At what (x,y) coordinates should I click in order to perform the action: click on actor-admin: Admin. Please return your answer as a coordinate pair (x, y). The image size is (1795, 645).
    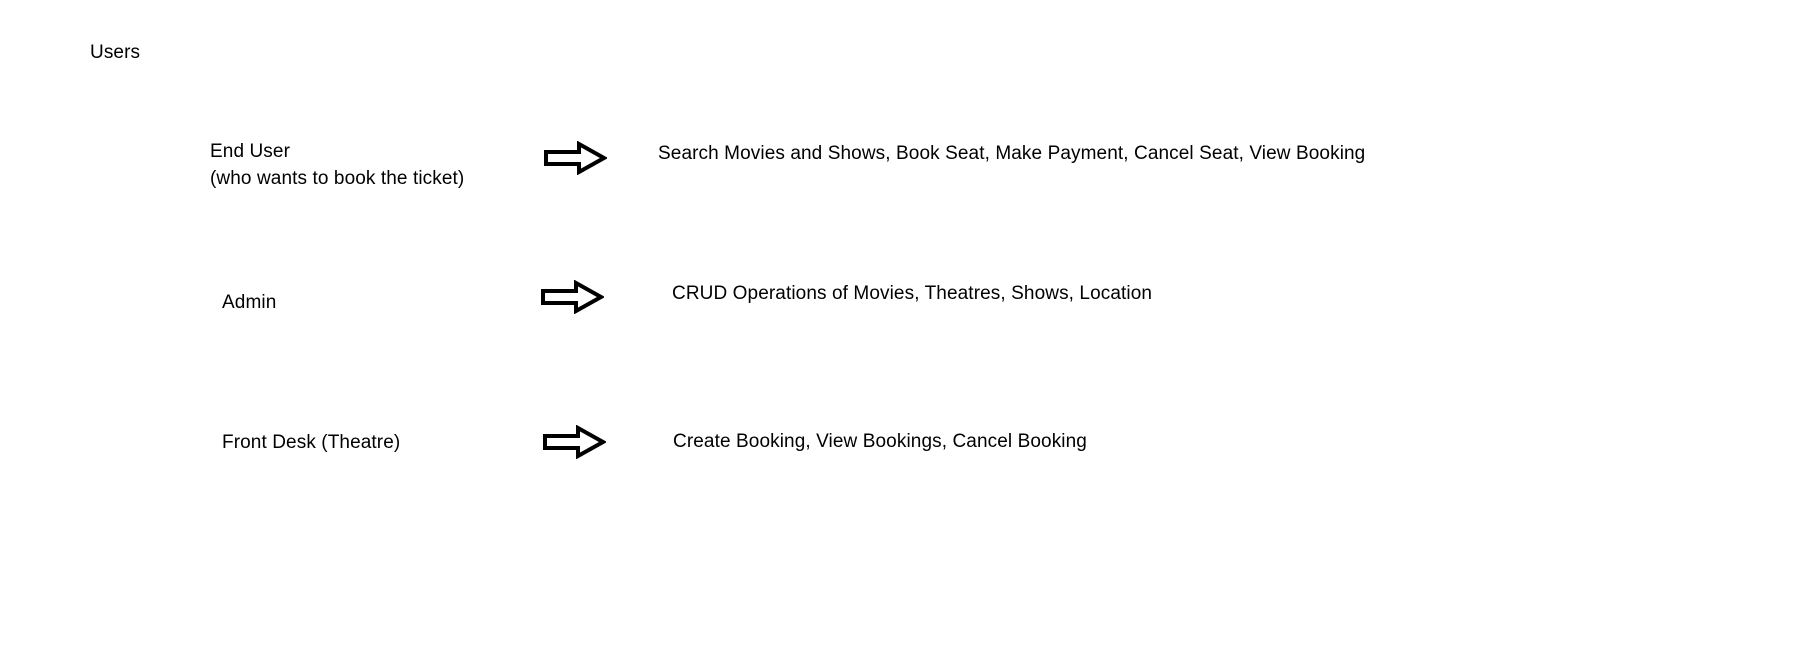
    Looking at the image, I should click on (249, 302).